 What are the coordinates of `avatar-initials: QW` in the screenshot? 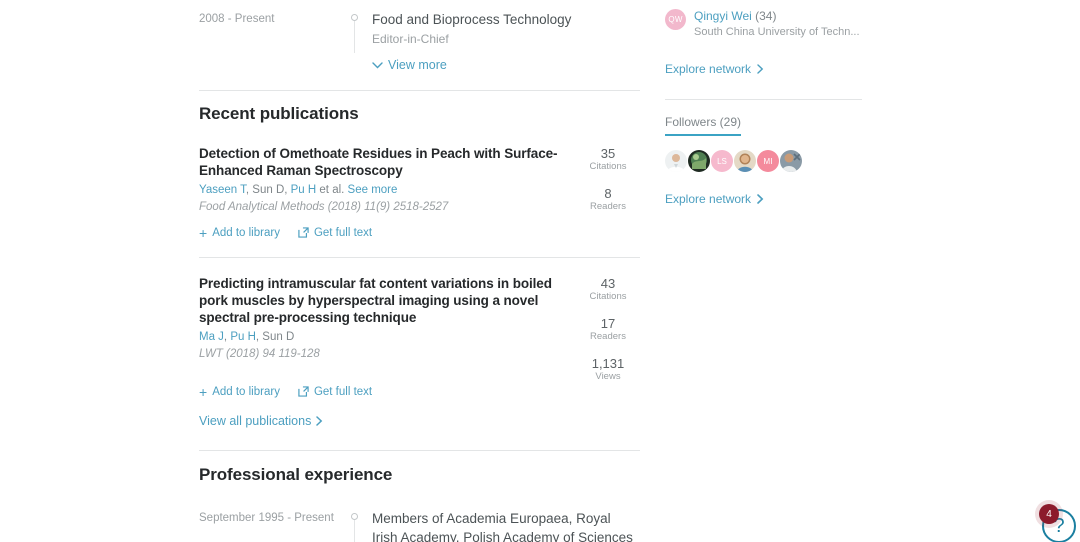 It's located at (675, 19).